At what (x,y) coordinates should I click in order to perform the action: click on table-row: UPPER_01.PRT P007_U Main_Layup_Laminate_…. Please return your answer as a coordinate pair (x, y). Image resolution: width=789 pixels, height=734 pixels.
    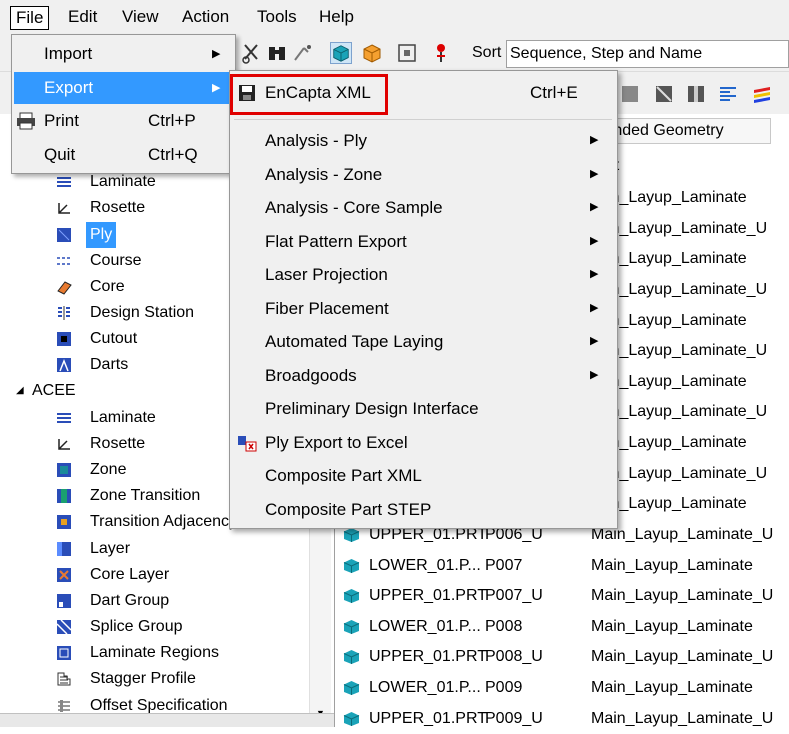
    Looking at the image, I should click on (562, 596).